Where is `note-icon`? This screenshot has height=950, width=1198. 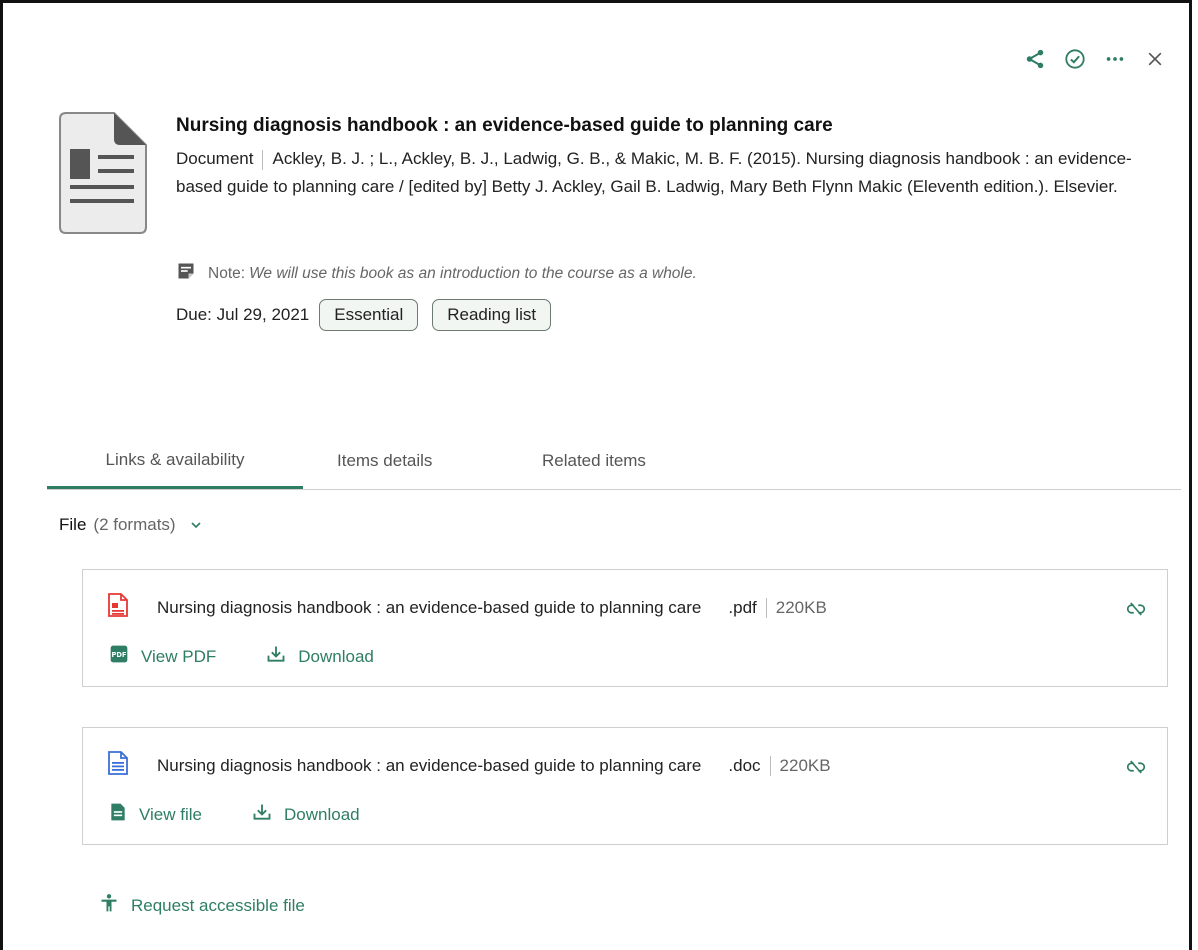 note-icon is located at coordinates (186, 273).